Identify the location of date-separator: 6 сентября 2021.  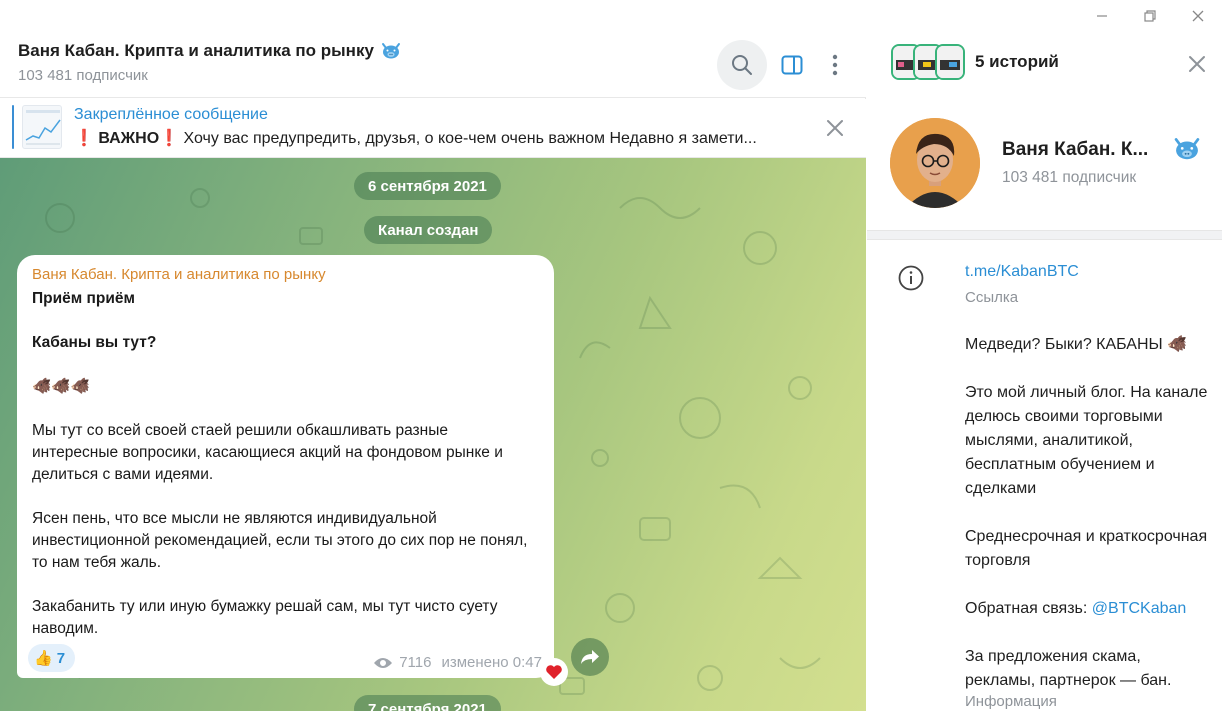
(427, 186).